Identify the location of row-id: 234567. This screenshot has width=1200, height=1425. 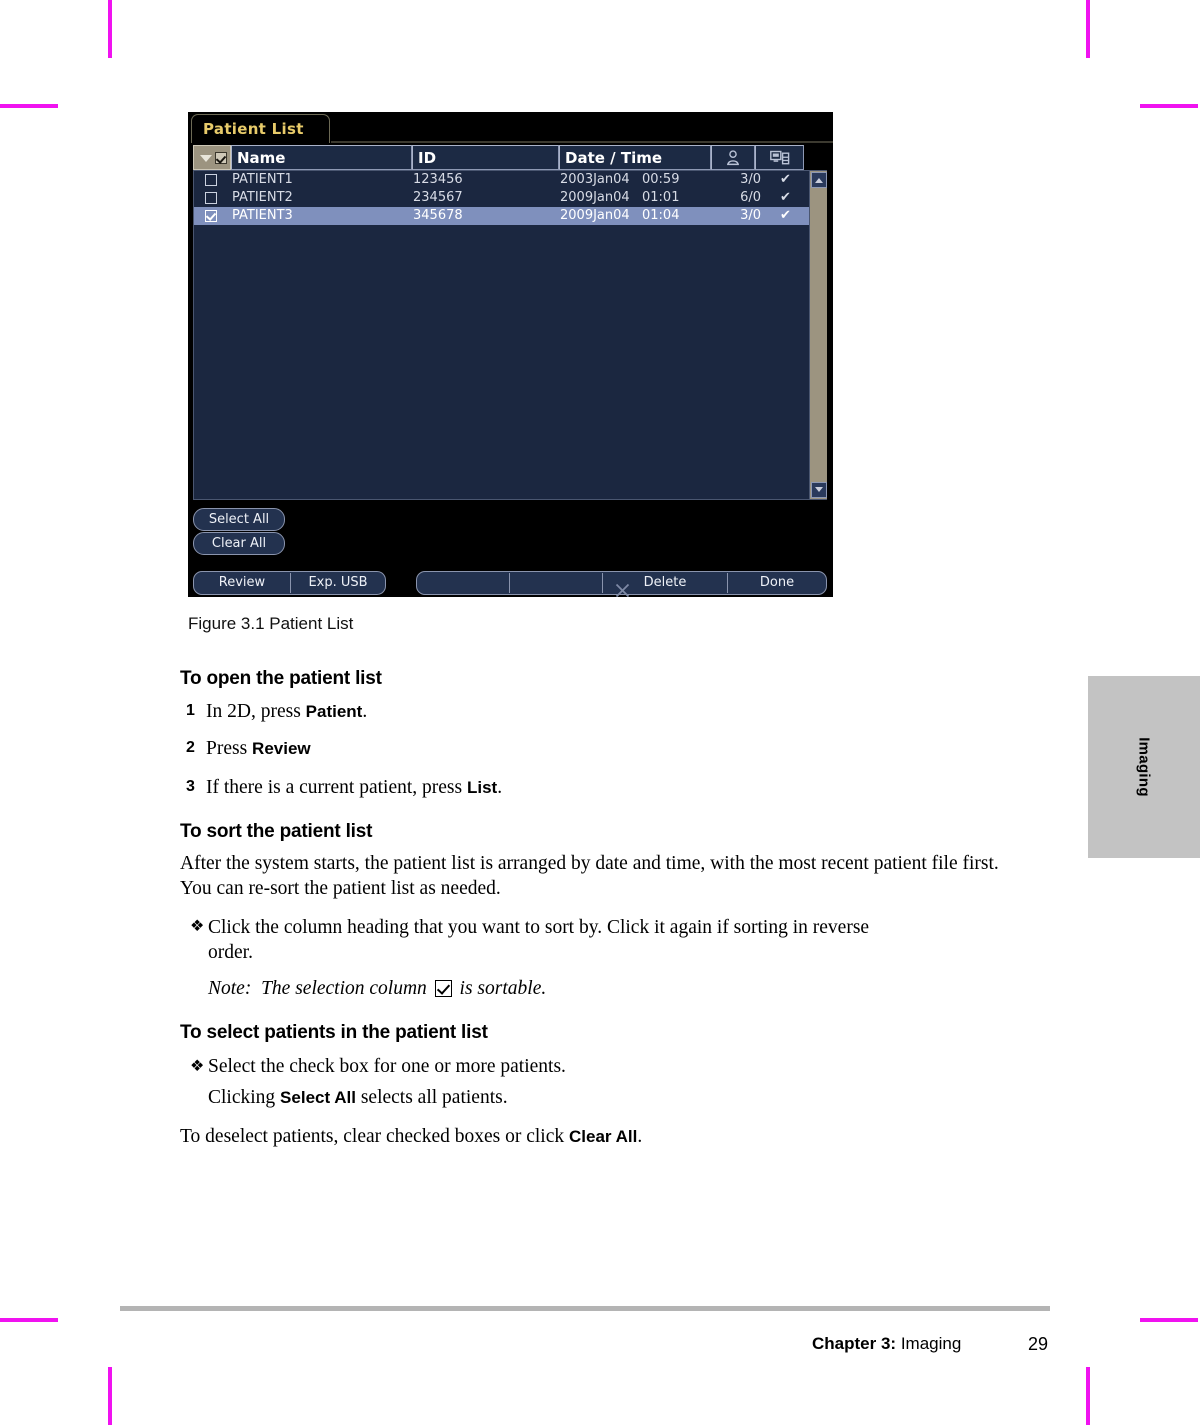
(438, 197).